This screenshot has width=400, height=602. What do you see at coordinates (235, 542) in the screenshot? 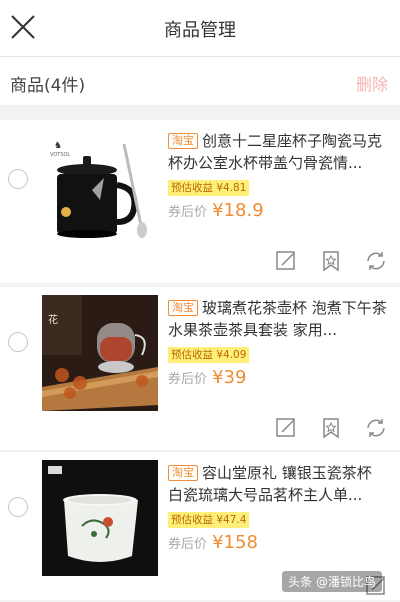
I see `price-value: ¥158` at bounding box center [235, 542].